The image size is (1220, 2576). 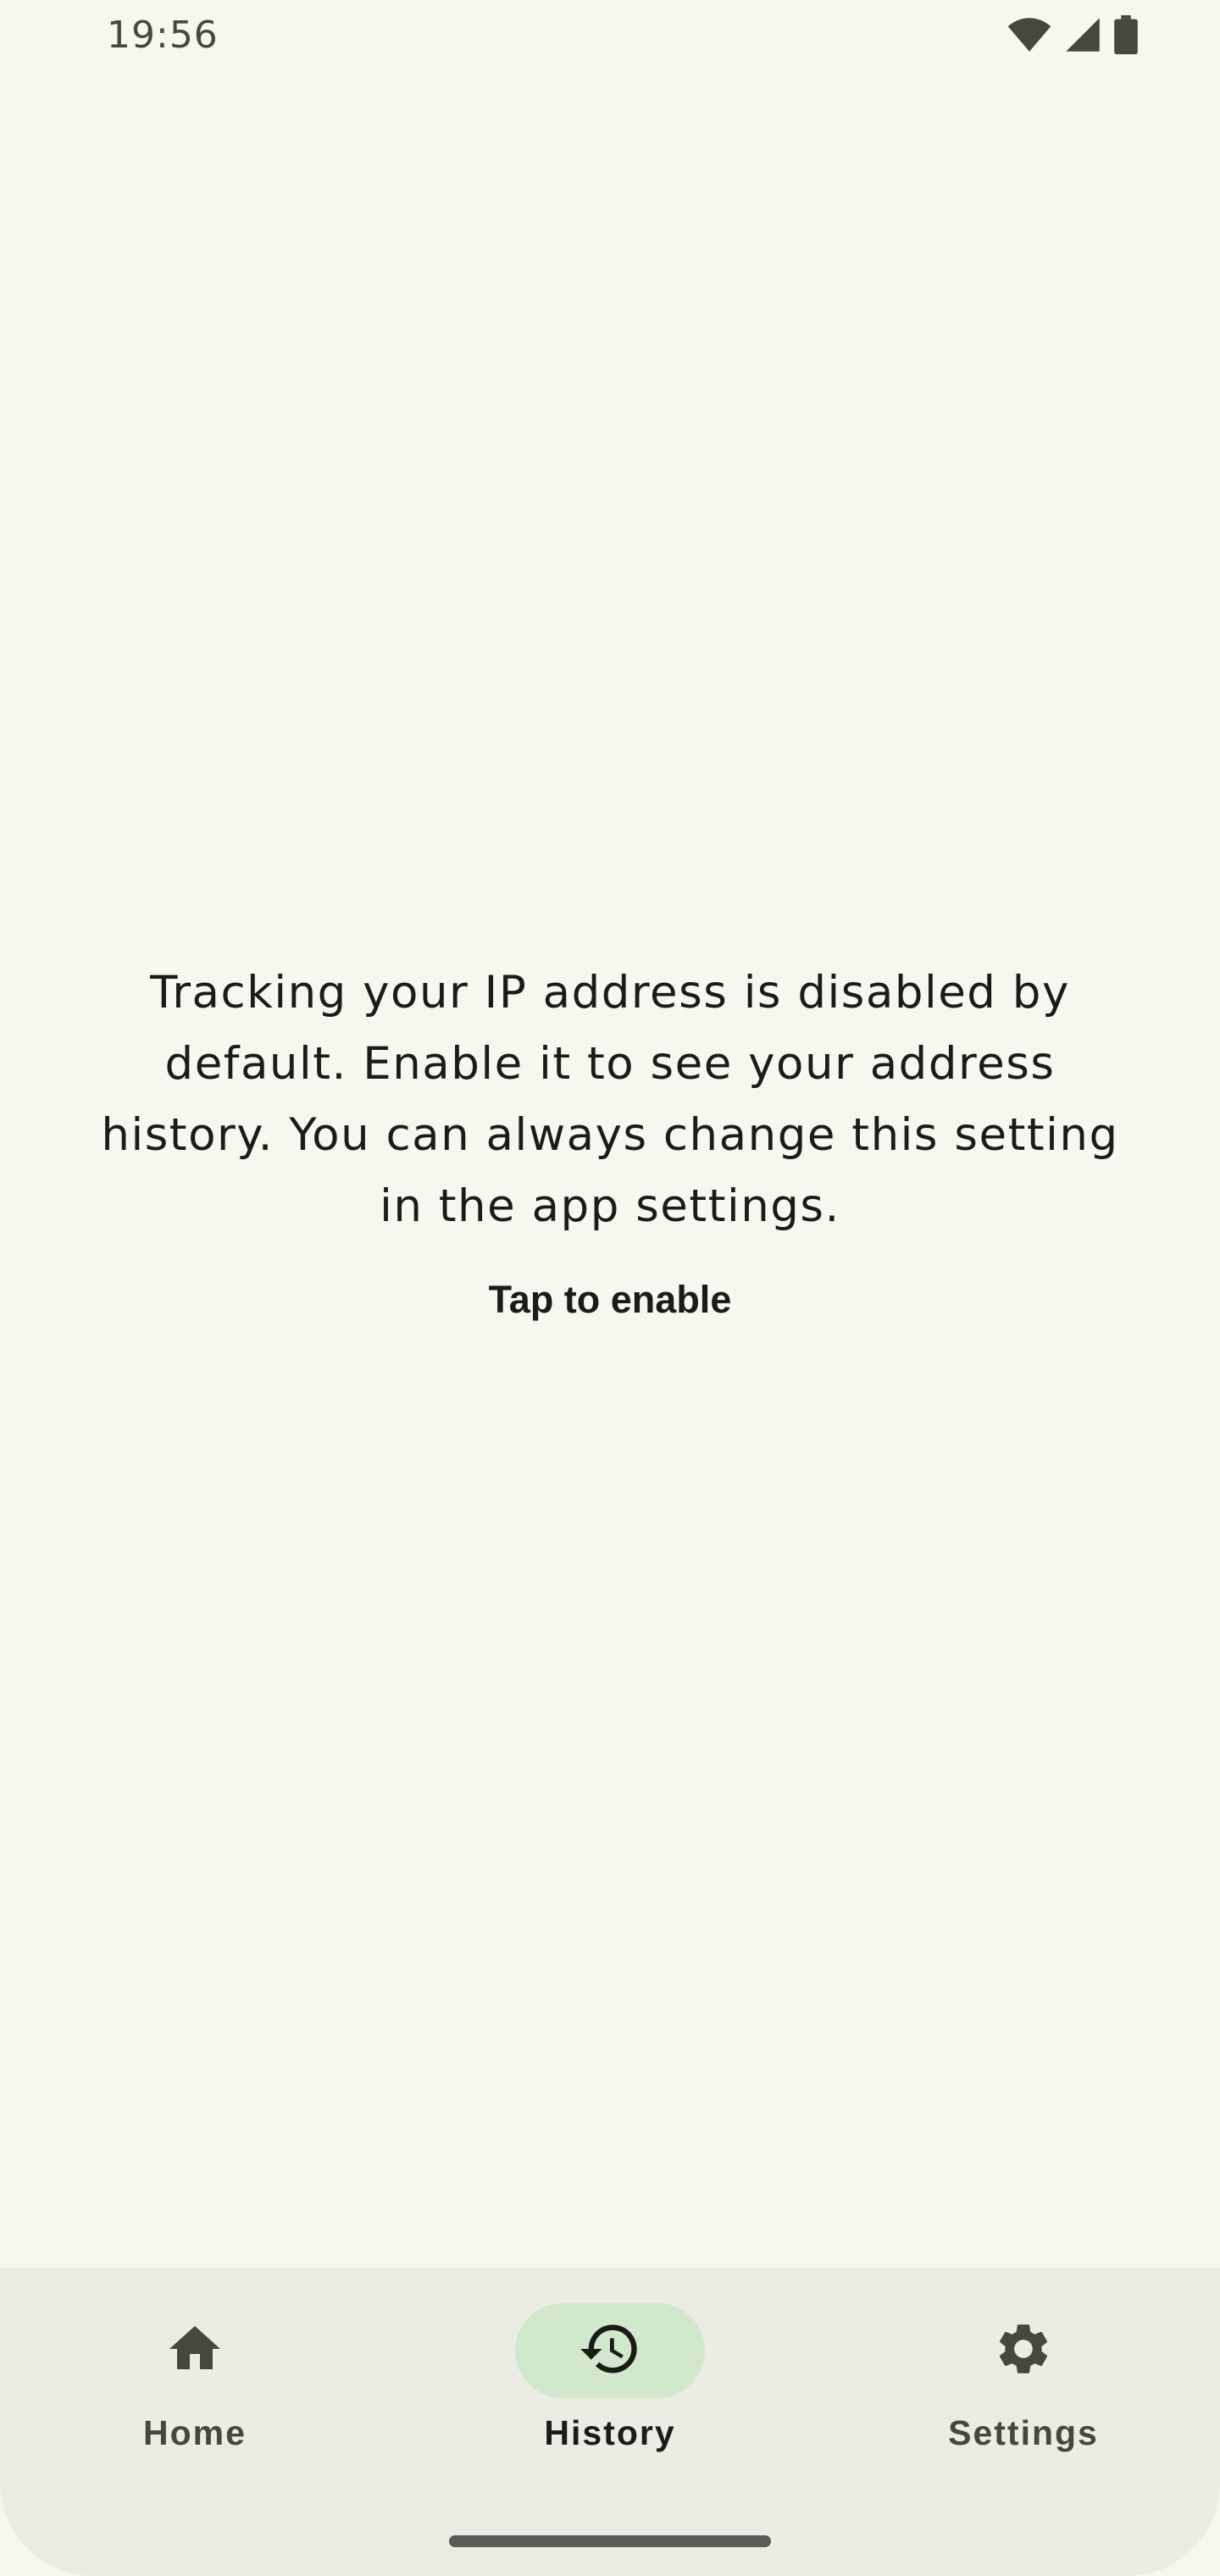 I want to click on status-bar: 19:56, so click(x=610, y=38).